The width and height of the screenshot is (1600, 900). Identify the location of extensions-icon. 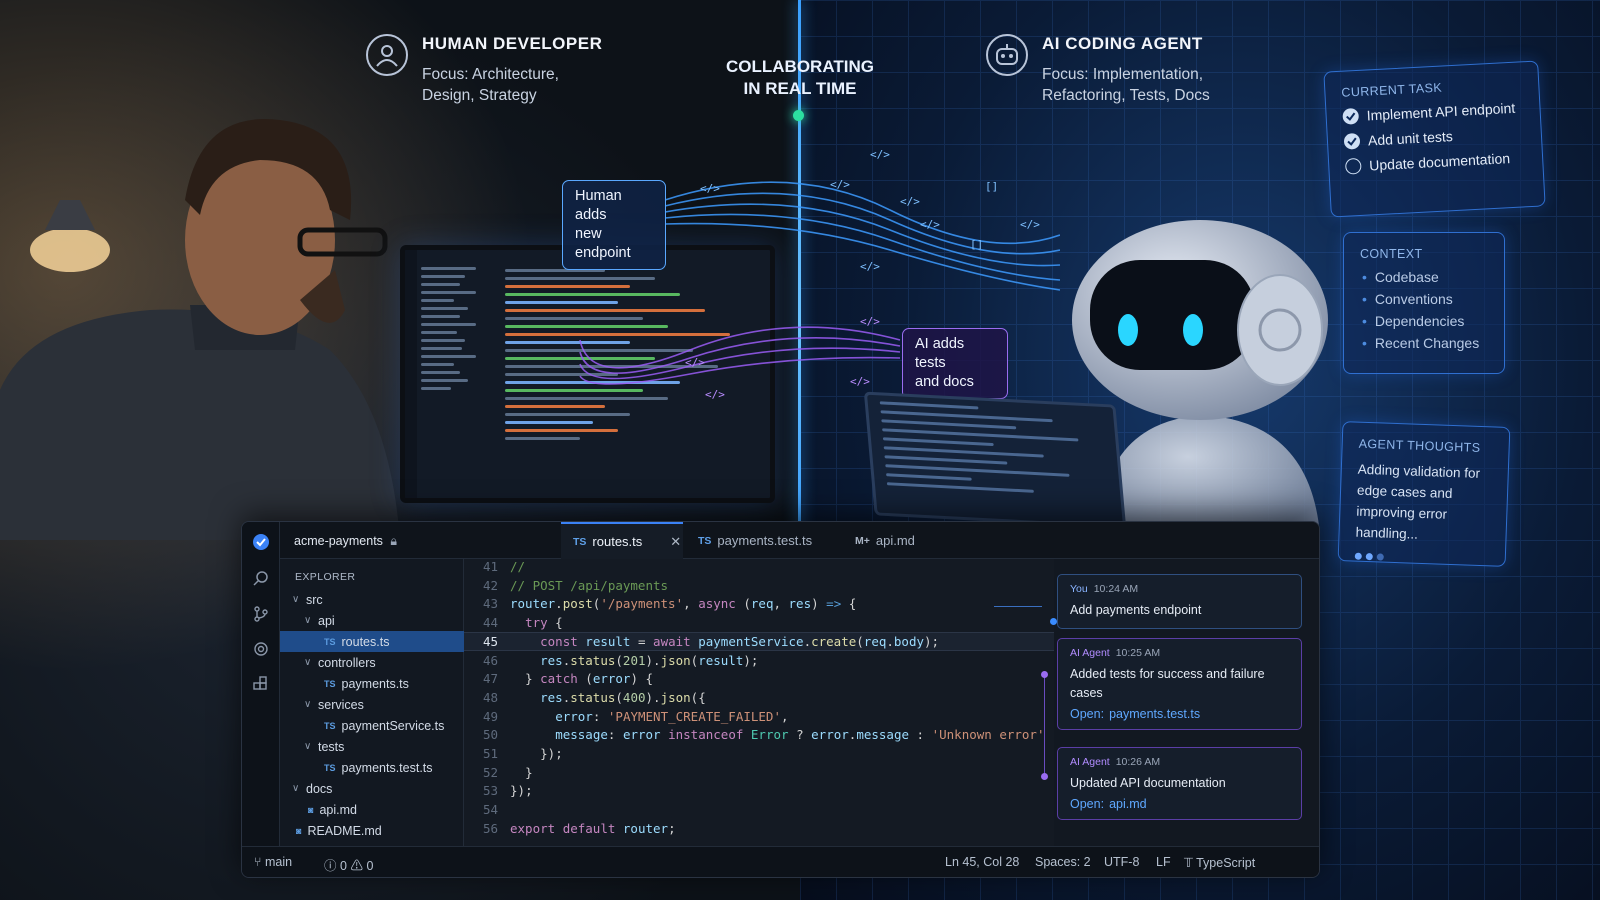
(261, 684).